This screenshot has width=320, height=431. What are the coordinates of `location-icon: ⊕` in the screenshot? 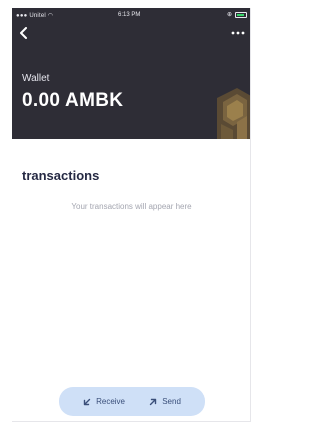 It's located at (229, 15).